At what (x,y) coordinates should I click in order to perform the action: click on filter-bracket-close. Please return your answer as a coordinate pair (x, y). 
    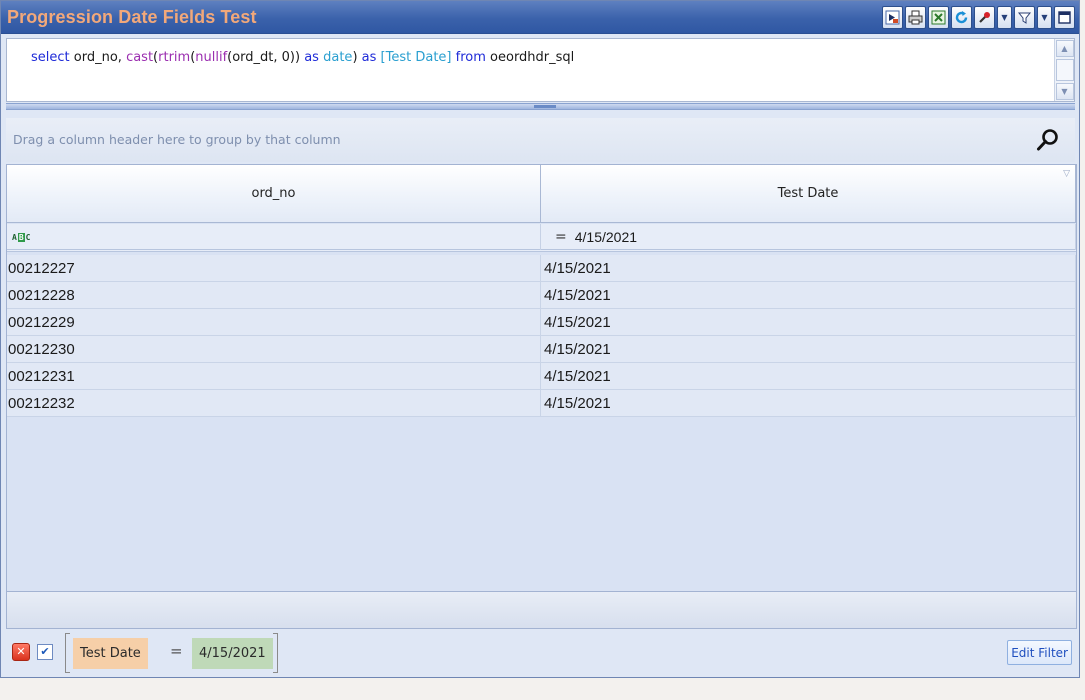
    Looking at the image, I should click on (275, 653).